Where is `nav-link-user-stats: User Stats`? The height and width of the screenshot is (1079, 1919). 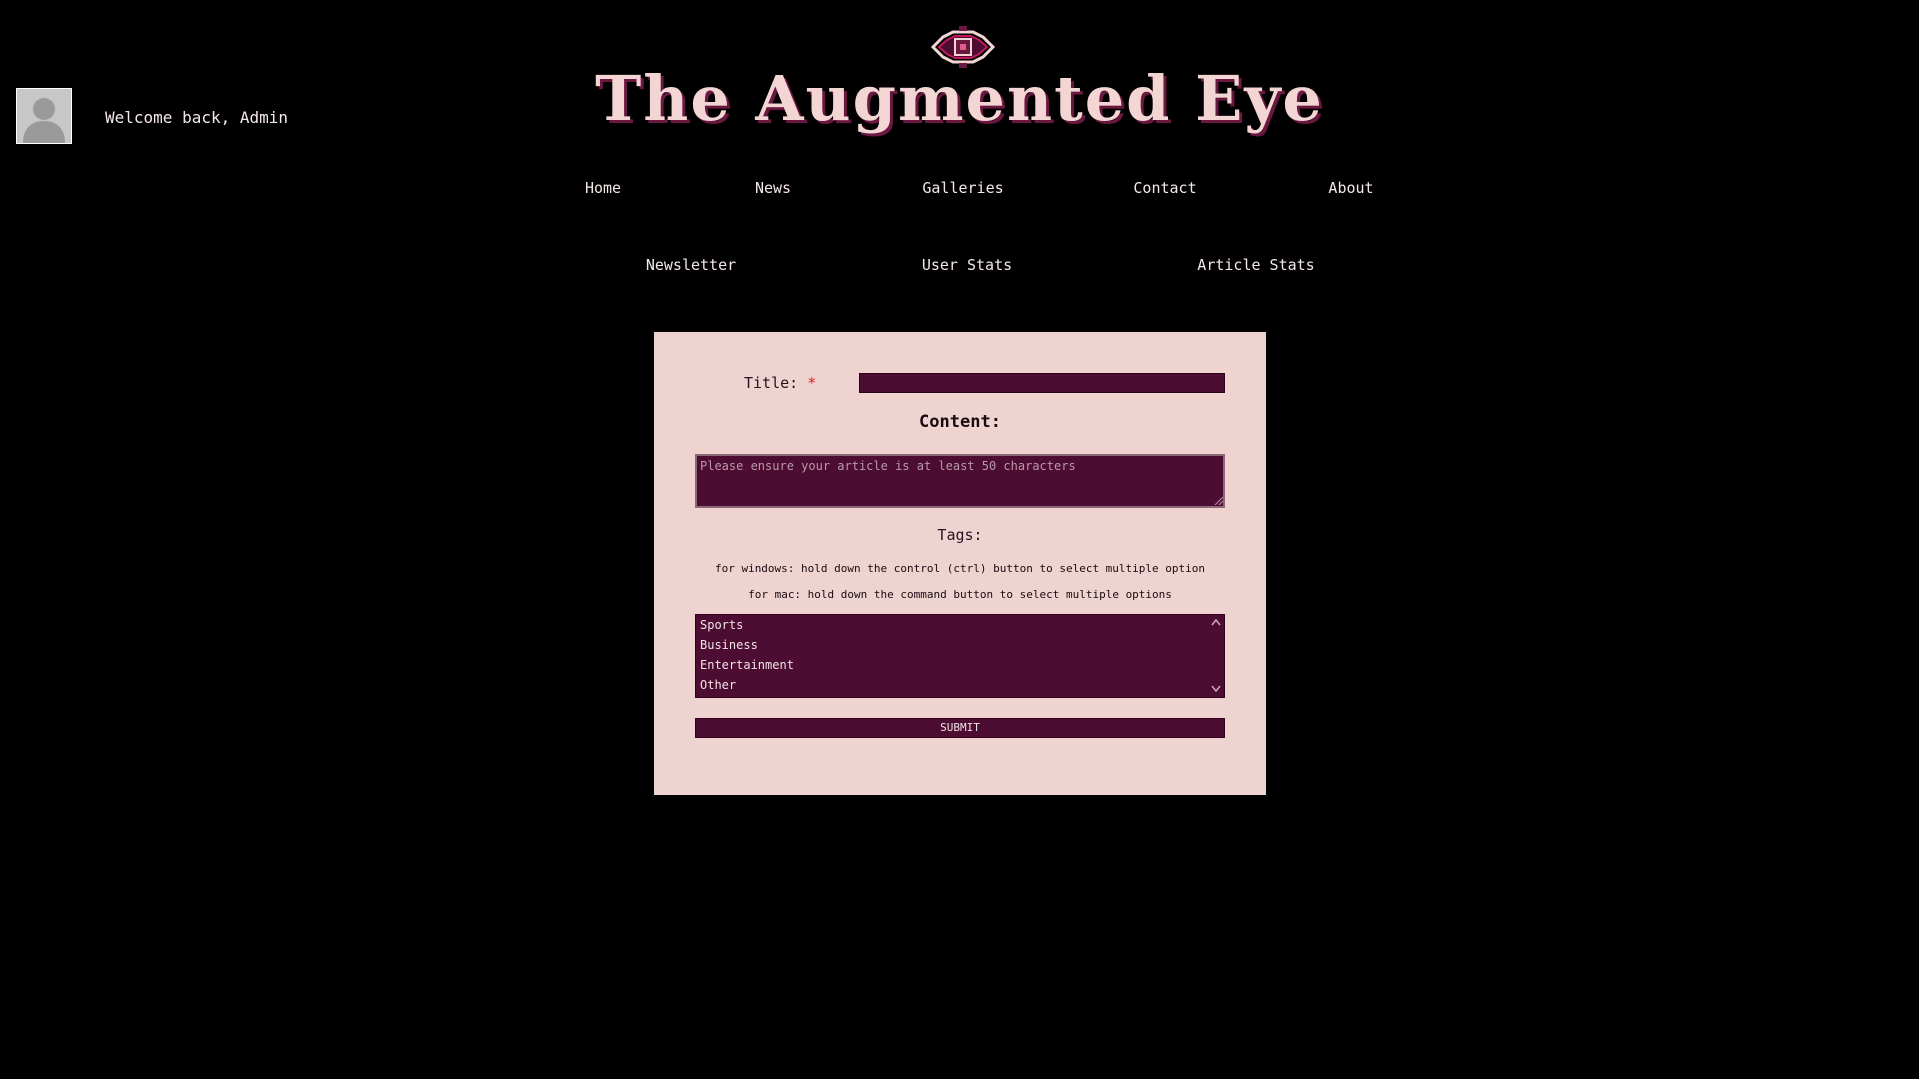
nav-link-user-stats: User Stats is located at coordinates (967, 265).